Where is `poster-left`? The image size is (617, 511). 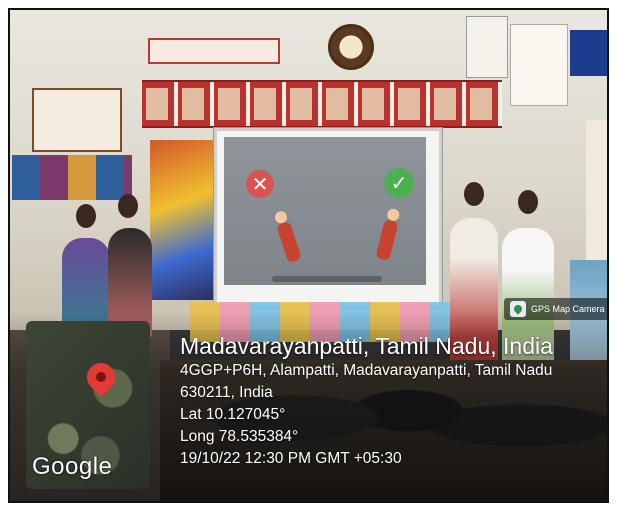
poster-left is located at coordinates (77, 120).